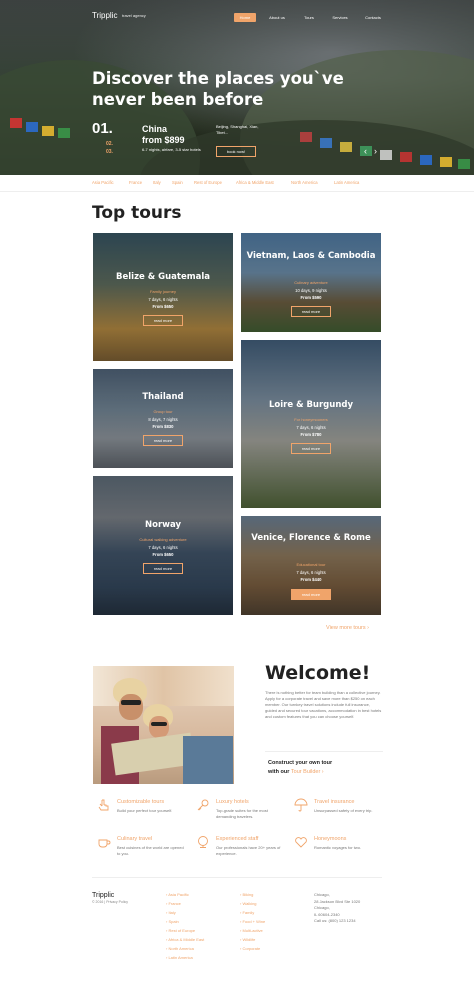 This screenshot has width=474, height=987. Describe the element at coordinates (103, 182) in the screenshot. I see `filter-asia-pacific: Asia Pacific` at that location.